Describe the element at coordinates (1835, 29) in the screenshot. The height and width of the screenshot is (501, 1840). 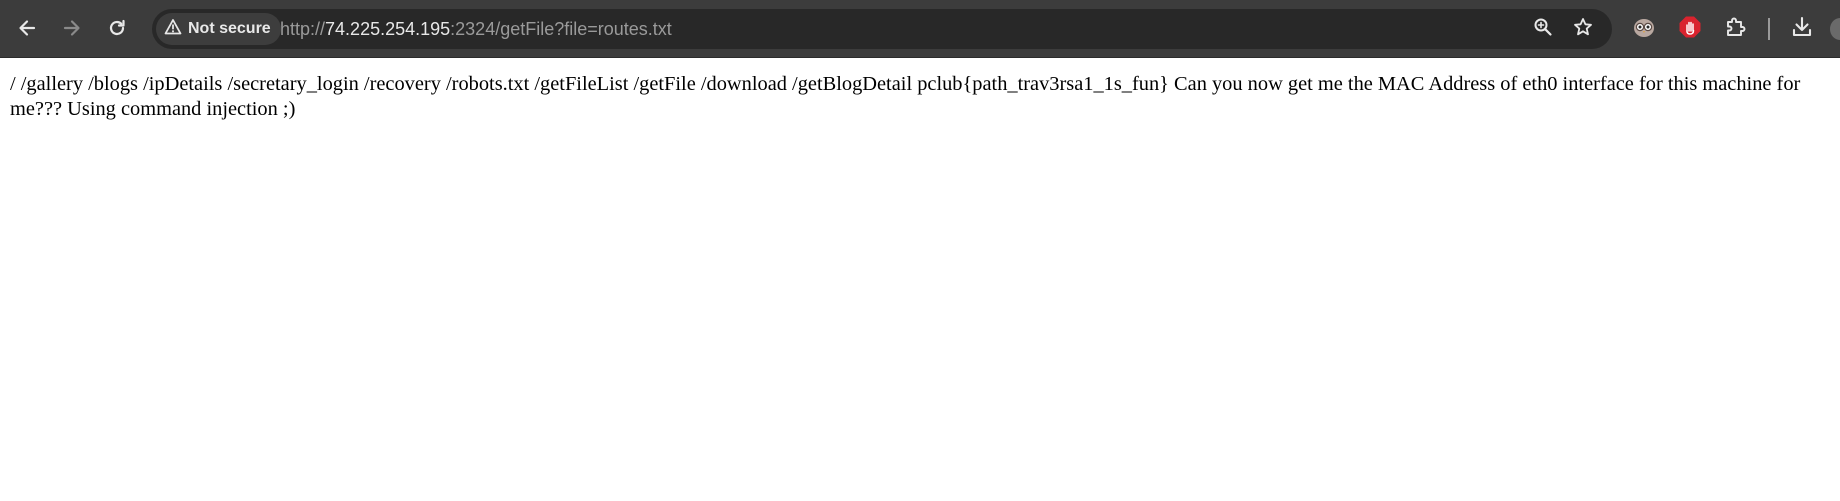
I see `profile-avatar` at that location.